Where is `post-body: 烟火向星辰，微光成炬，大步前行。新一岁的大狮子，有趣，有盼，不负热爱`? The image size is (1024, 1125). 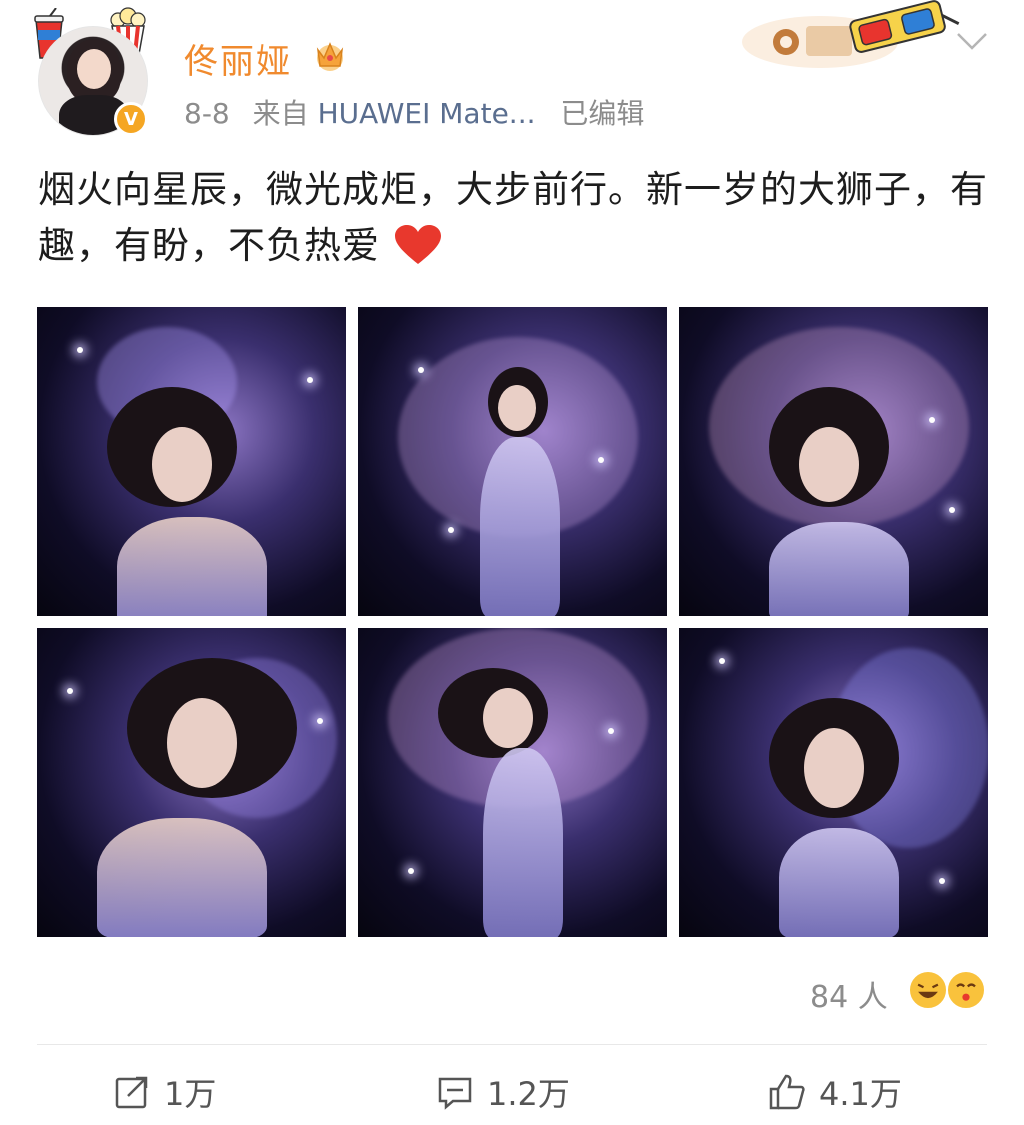
post-body: 烟火向星辰，微光成炬，大步前行。新一岁的大狮子，有趣，有盼，不负热爱 is located at coordinates (513, 217).